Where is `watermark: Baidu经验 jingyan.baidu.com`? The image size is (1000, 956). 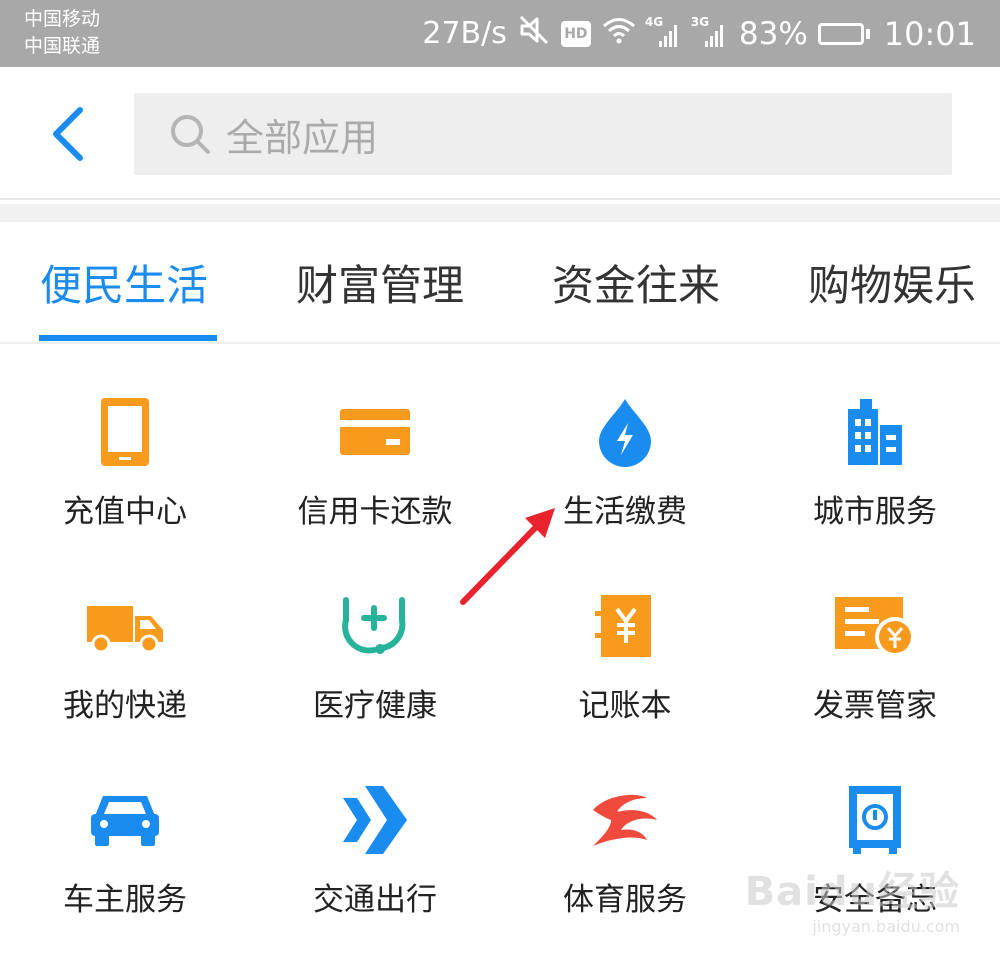 watermark: Baidu经验 jingyan.baidu.com is located at coordinates (852, 897).